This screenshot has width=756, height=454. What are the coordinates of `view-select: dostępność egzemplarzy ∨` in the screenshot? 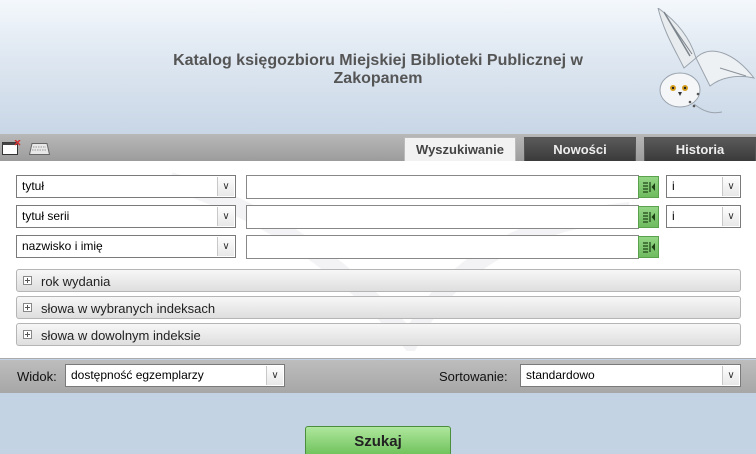 It's located at (175, 375).